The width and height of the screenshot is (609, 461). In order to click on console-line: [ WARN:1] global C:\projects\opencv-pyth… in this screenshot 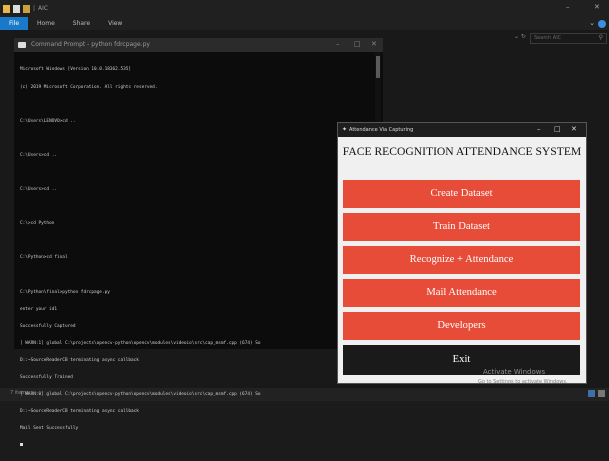, I will do `click(140, 343)`.